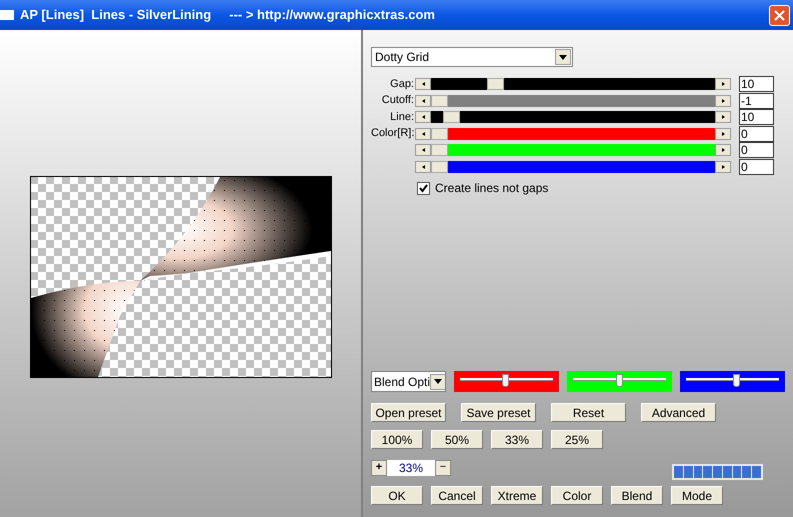 The height and width of the screenshot is (517, 793). What do you see at coordinates (397, 100) in the screenshot?
I see `slider-label: Cutoff:` at bounding box center [397, 100].